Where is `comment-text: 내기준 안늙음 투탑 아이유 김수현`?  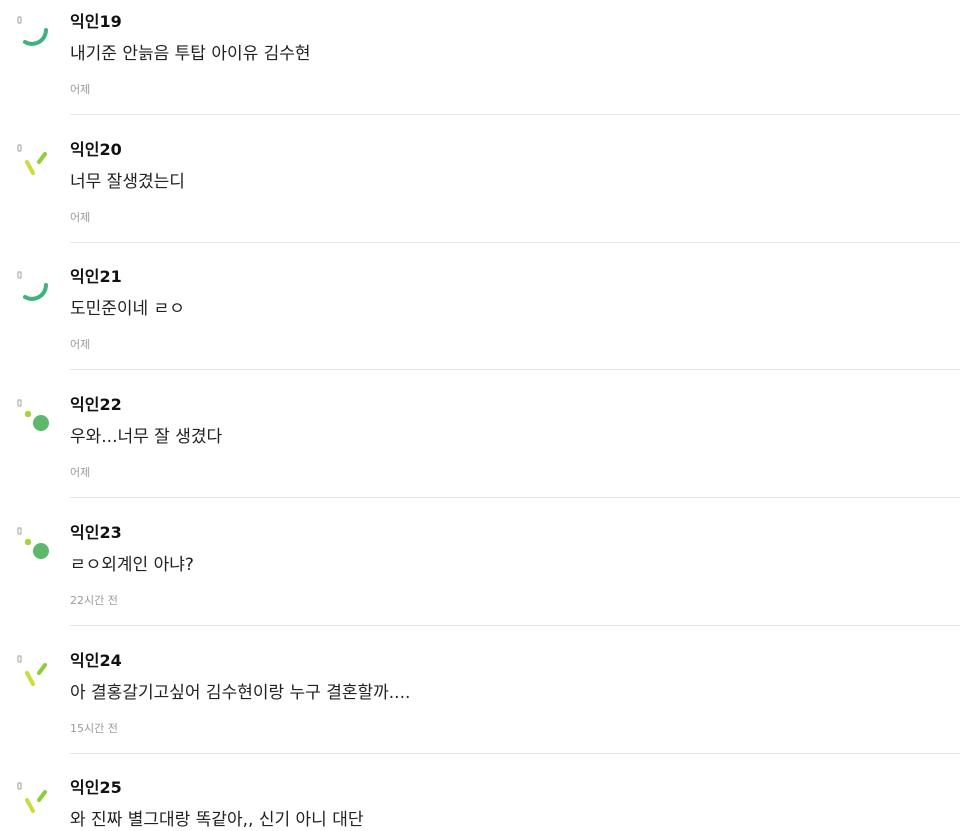
comment-text: 내기준 안늙음 투탑 아이유 김수현 is located at coordinates (190, 54).